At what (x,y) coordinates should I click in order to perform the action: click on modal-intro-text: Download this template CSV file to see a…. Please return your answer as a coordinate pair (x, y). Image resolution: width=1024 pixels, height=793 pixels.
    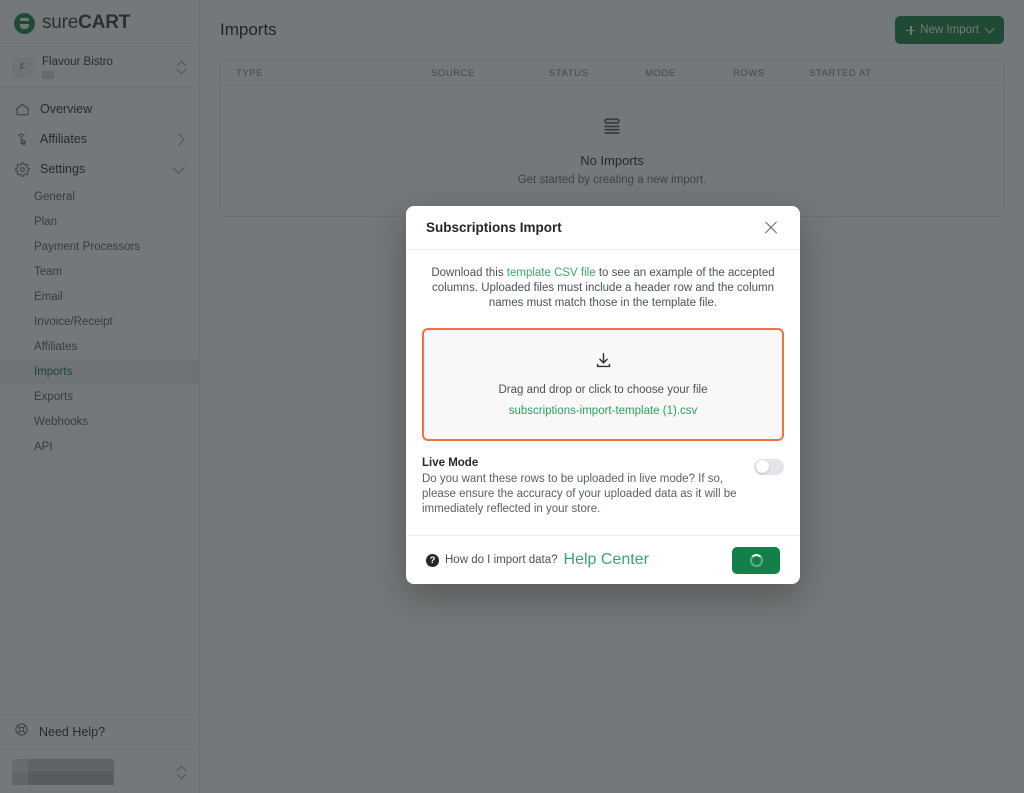
    Looking at the image, I should click on (603, 289).